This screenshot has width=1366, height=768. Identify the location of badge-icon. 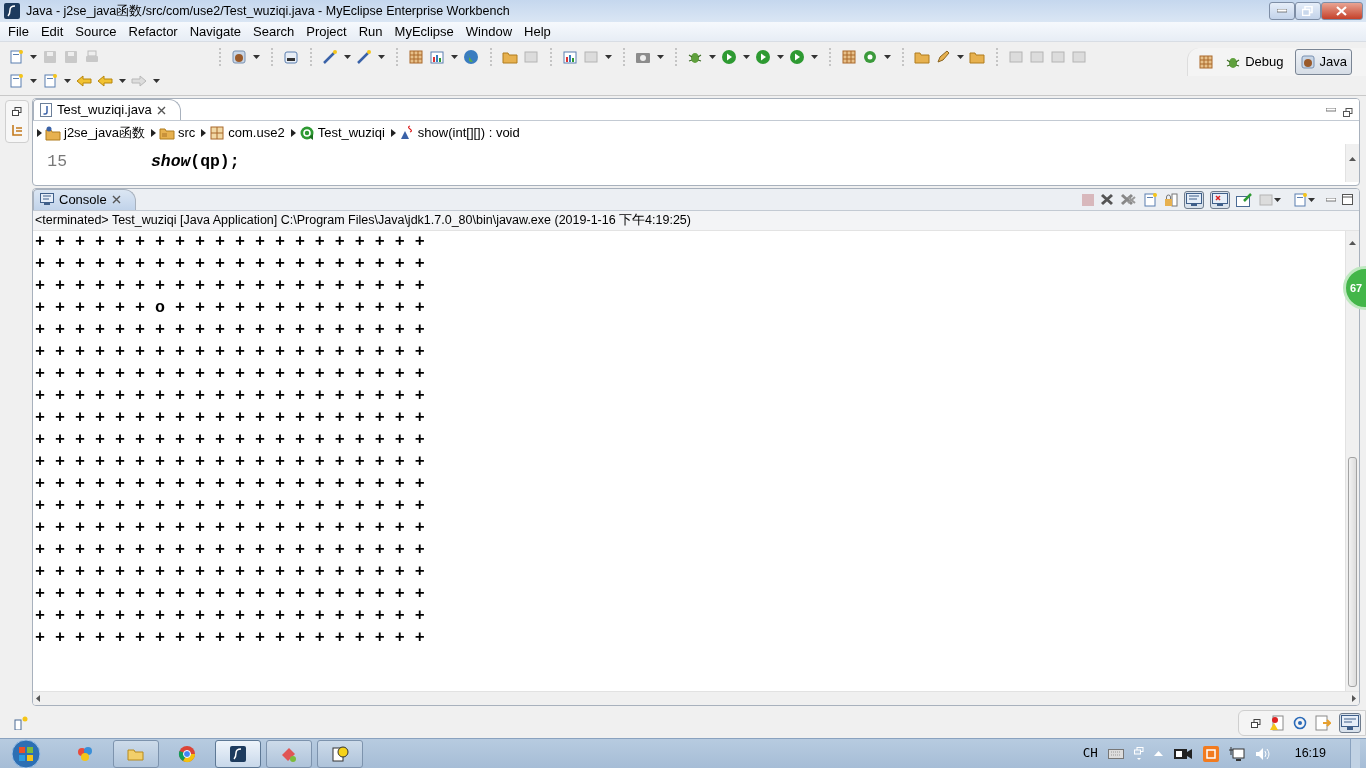
(291, 56).